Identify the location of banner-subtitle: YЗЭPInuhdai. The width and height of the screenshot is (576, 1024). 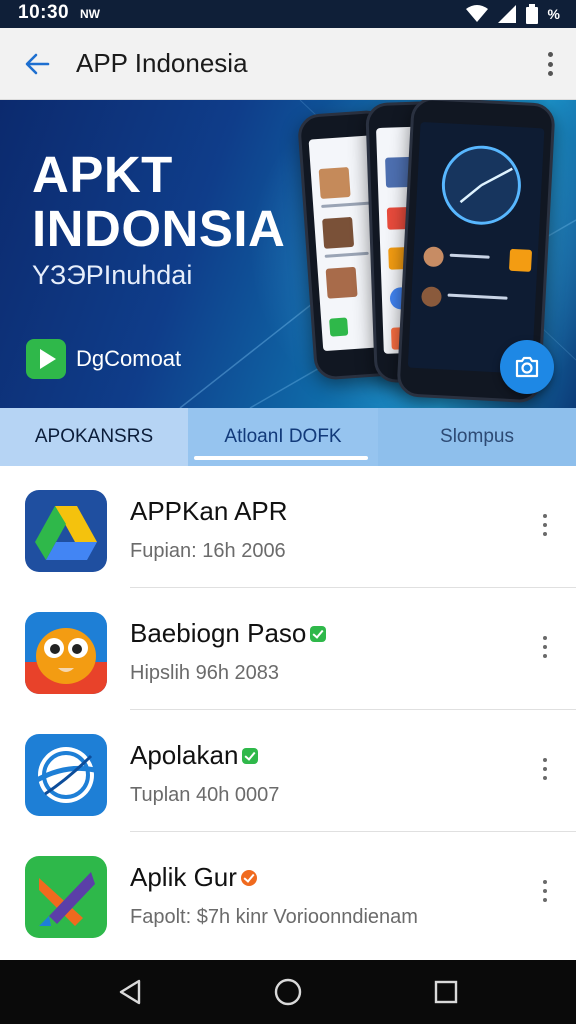
(112, 275).